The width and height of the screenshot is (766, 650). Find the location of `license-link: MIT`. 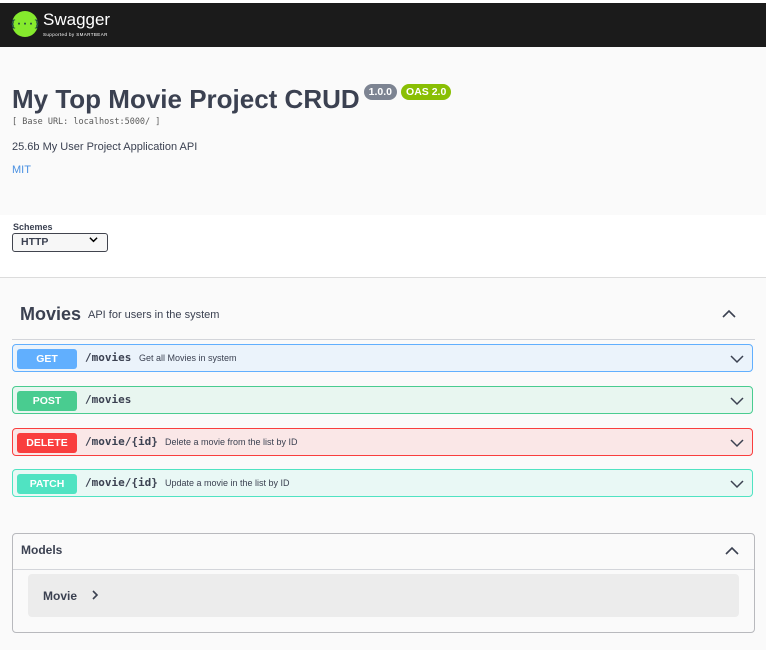

license-link: MIT is located at coordinates (21, 170).